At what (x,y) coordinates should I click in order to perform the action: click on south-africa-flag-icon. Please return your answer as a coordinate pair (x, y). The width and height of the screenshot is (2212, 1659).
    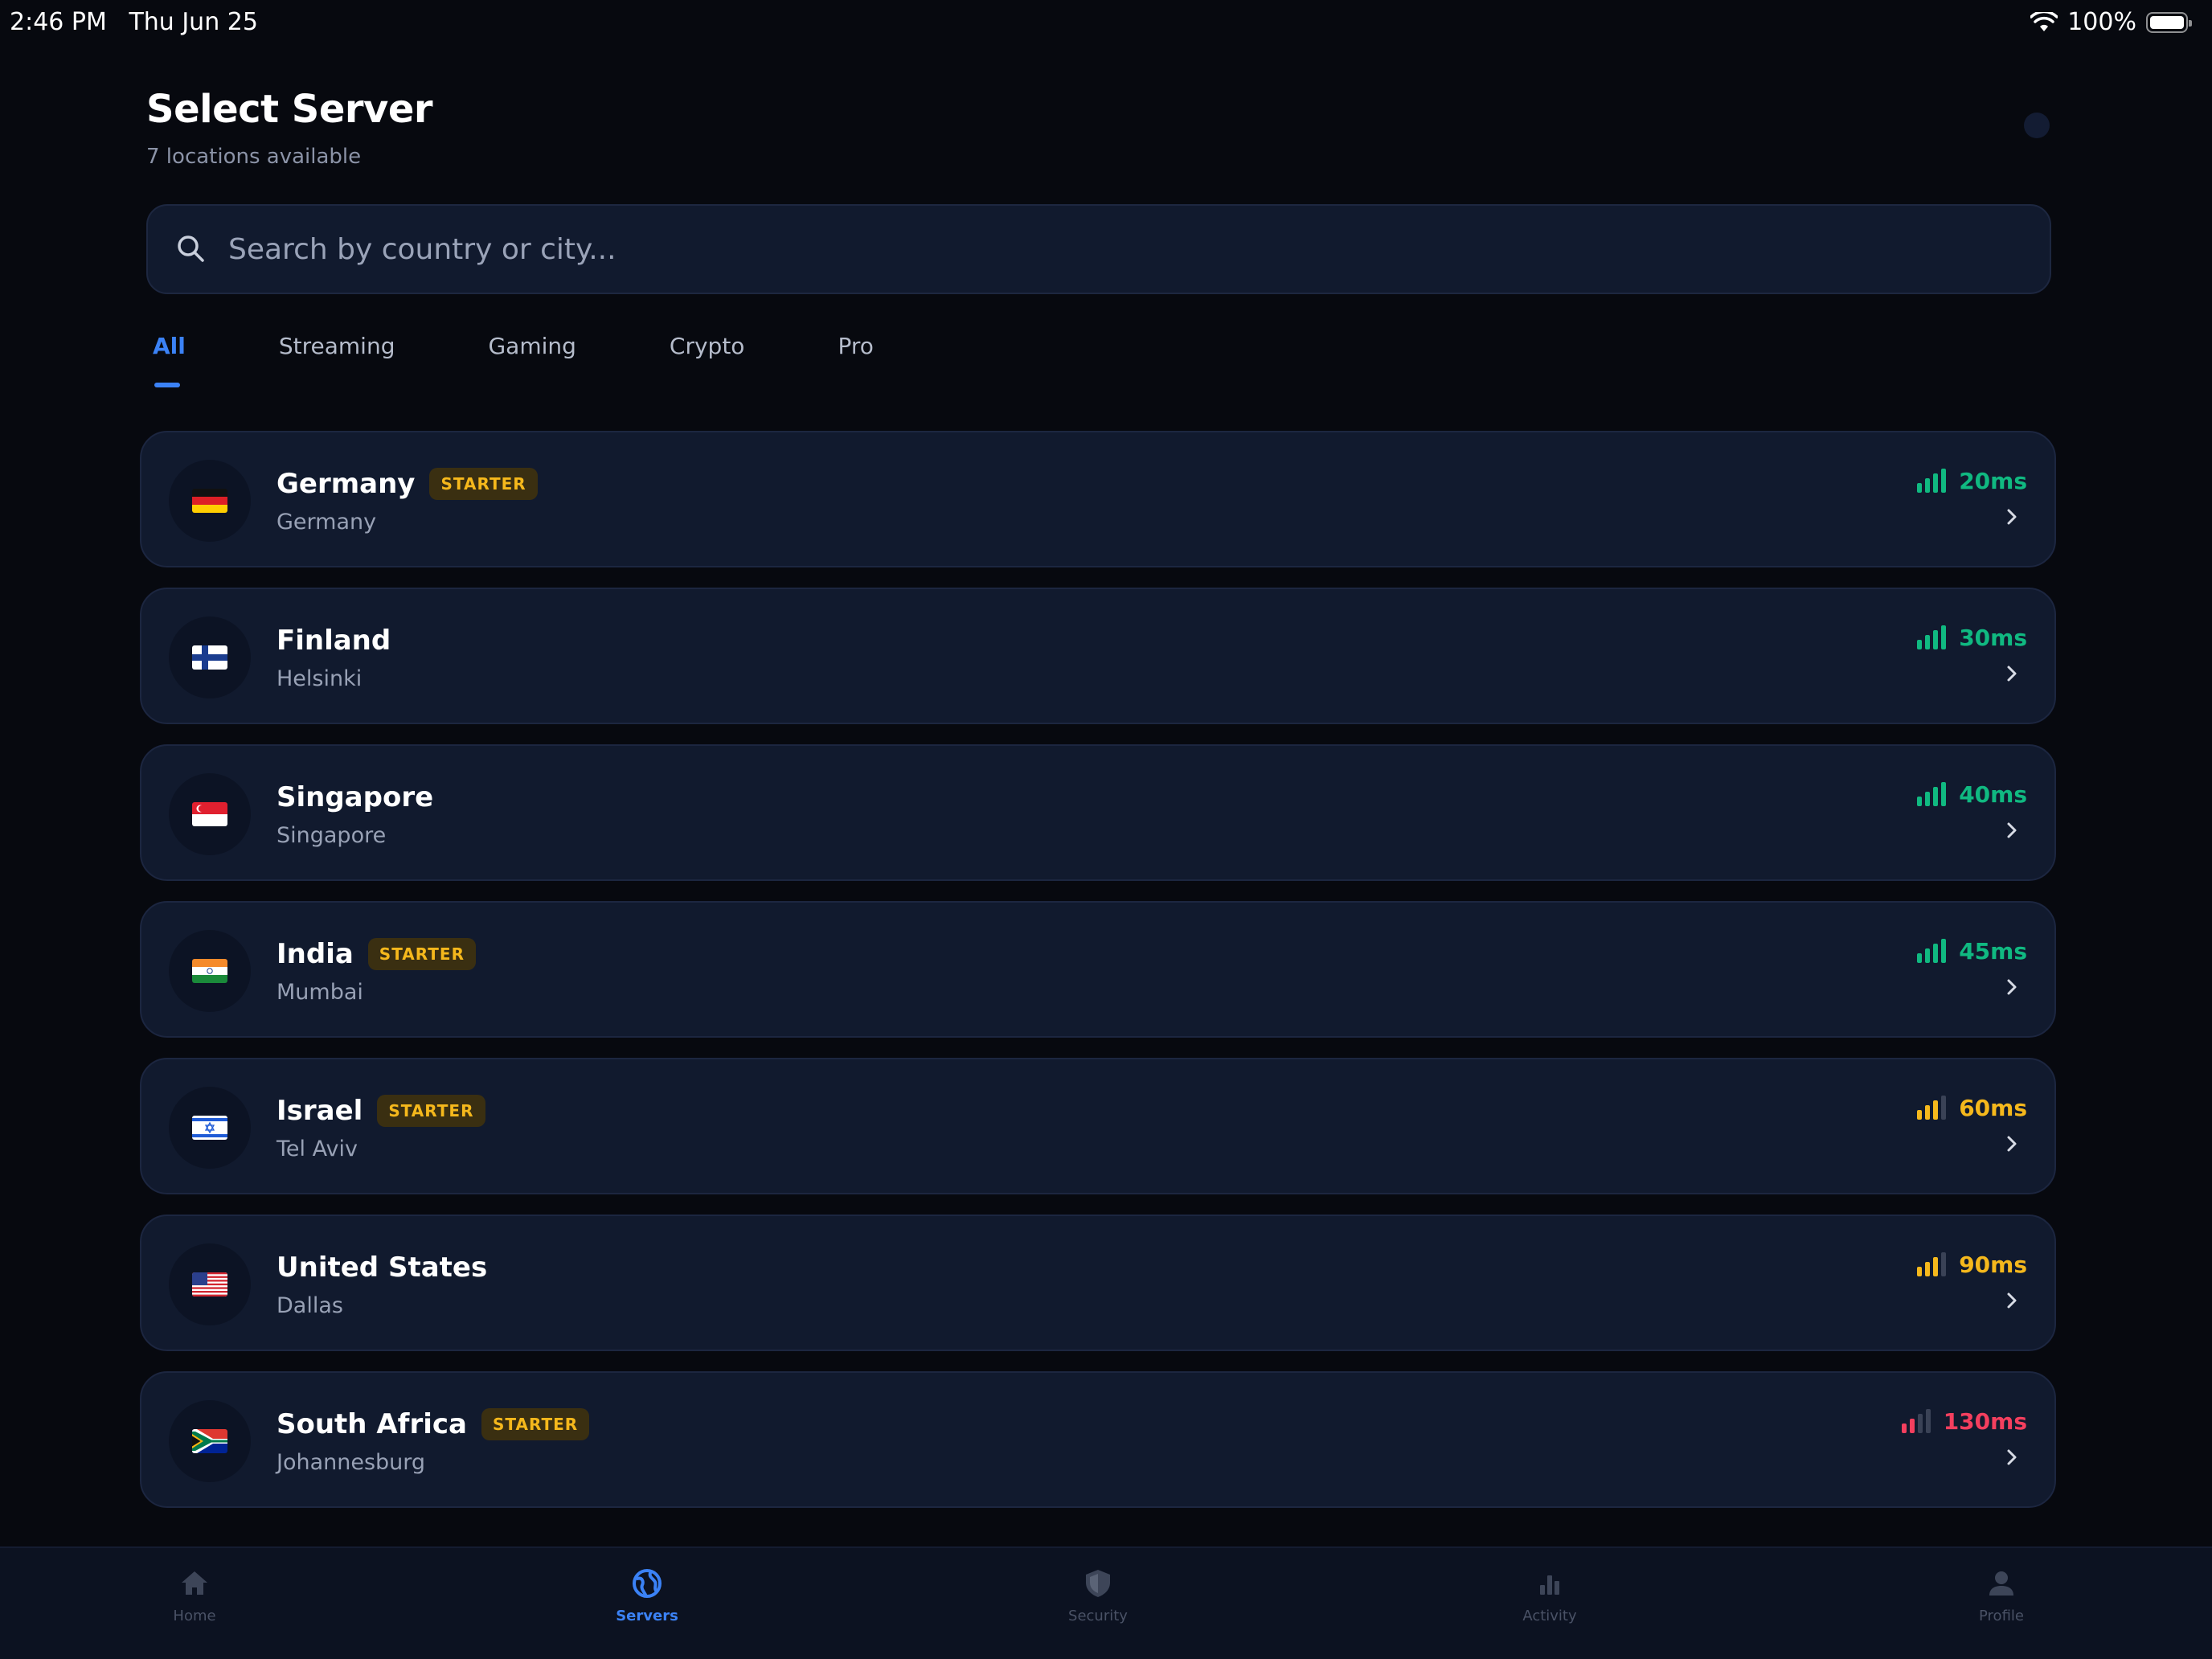
    Looking at the image, I should click on (210, 1441).